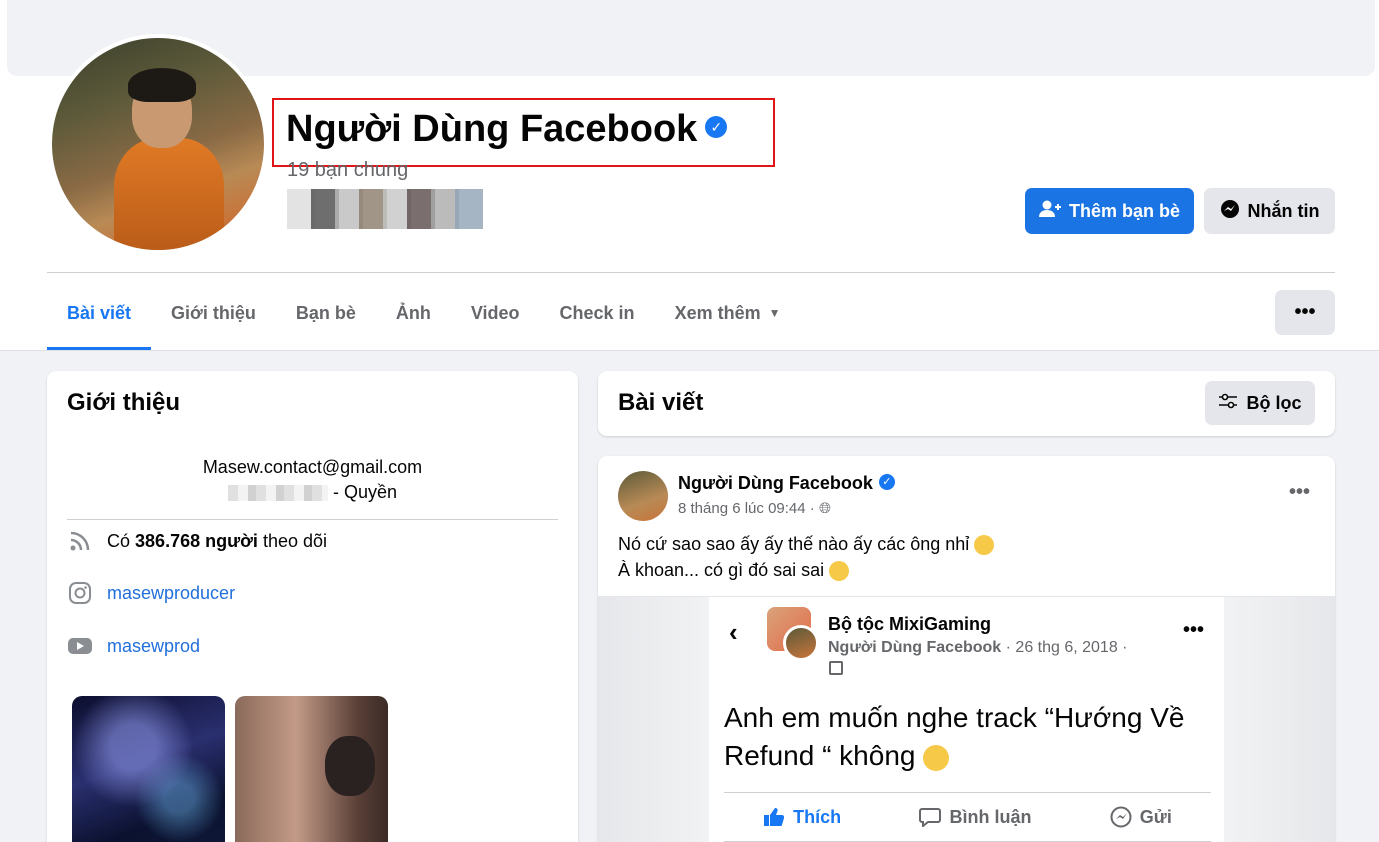  What do you see at coordinates (984, 545) in the screenshot?
I see `smile-emoji-icon` at bounding box center [984, 545].